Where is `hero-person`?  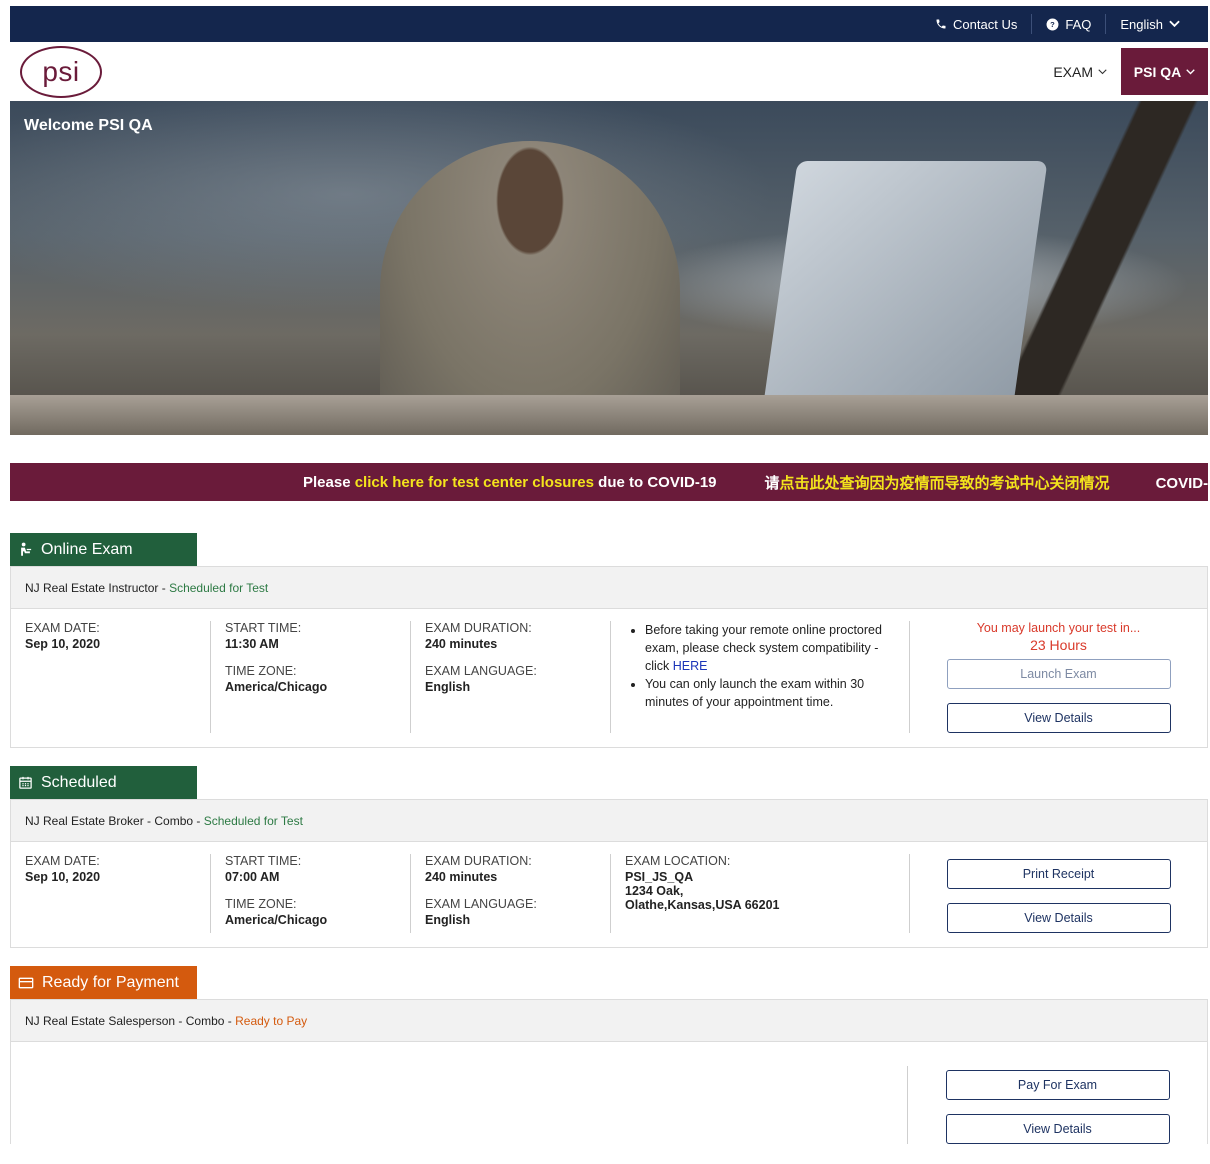 hero-person is located at coordinates (530, 288).